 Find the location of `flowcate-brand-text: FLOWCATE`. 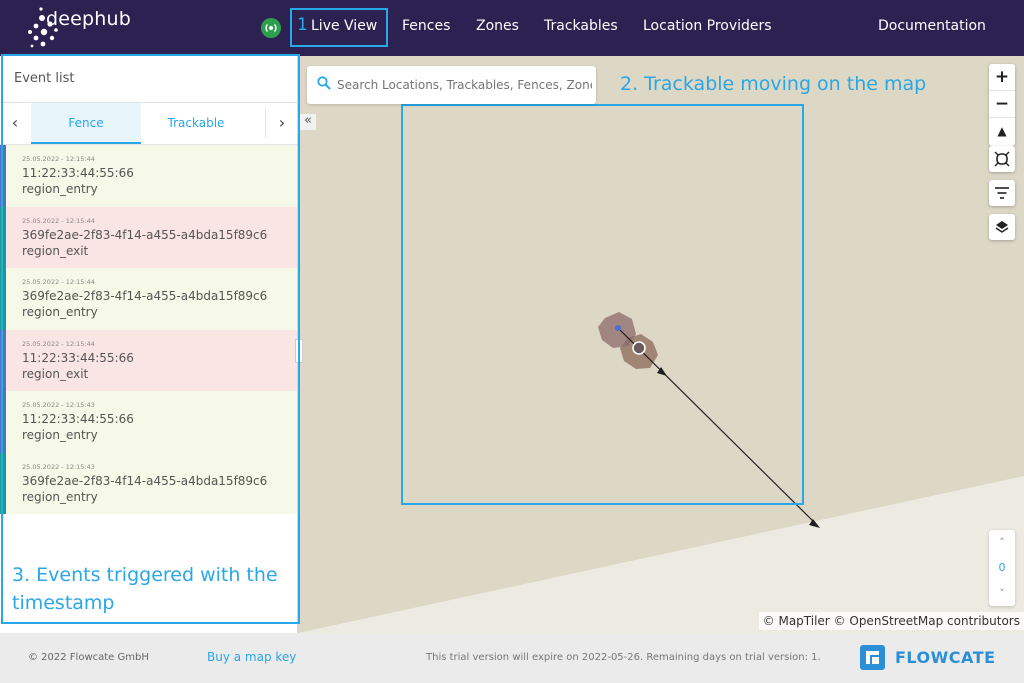

flowcate-brand-text: FLOWCATE is located at coordinates (945, 657).